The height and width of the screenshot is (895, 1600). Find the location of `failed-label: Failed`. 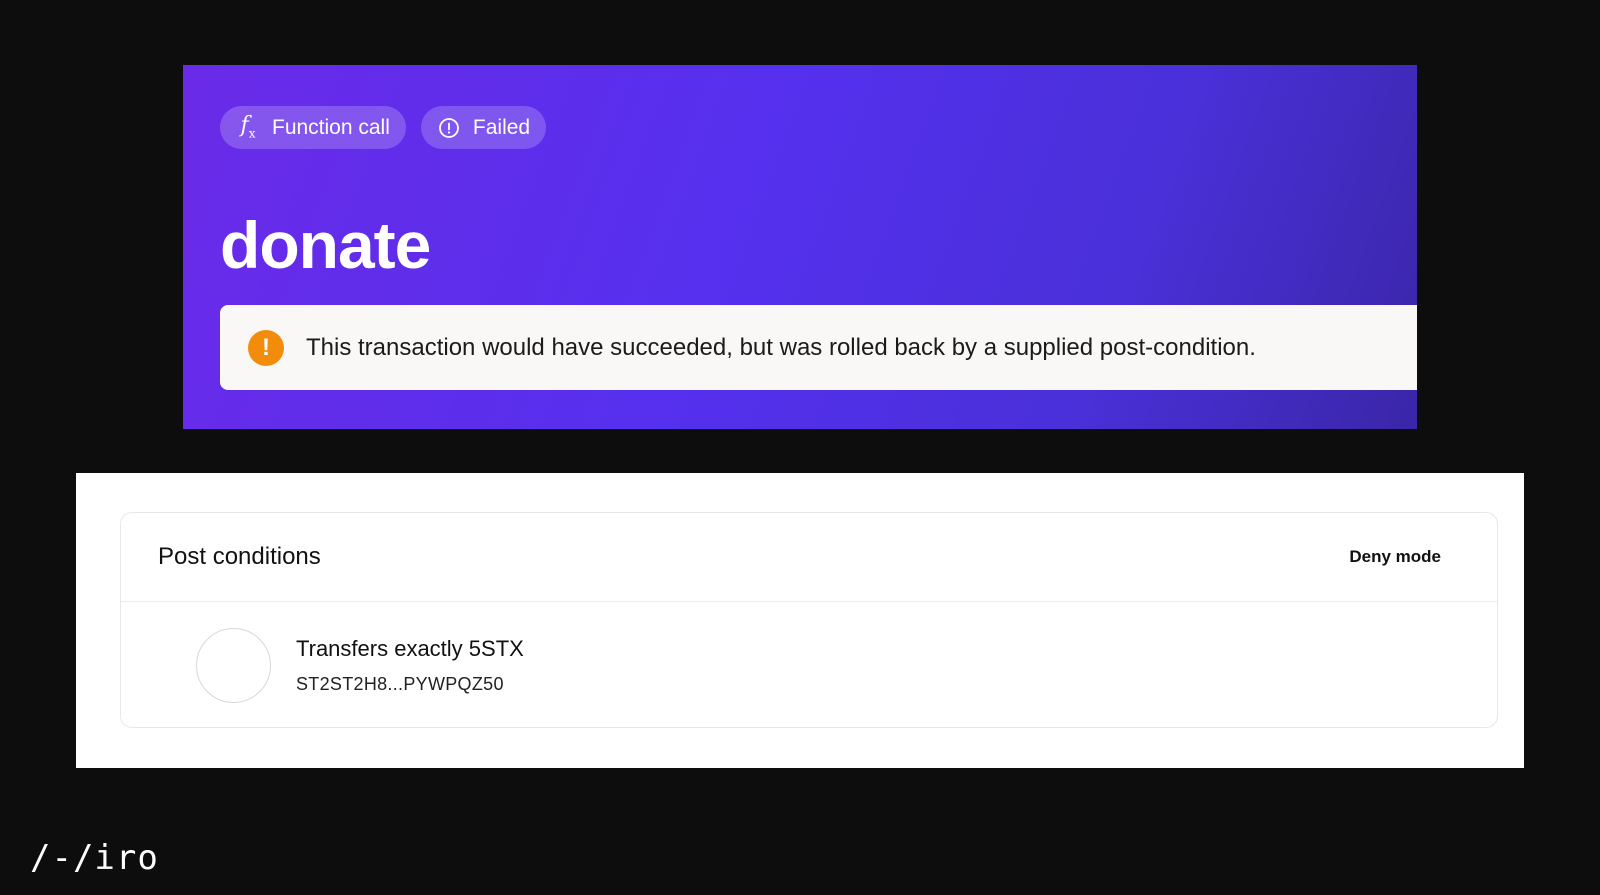

failed-label: Failed is located at coordinates (501, 127).